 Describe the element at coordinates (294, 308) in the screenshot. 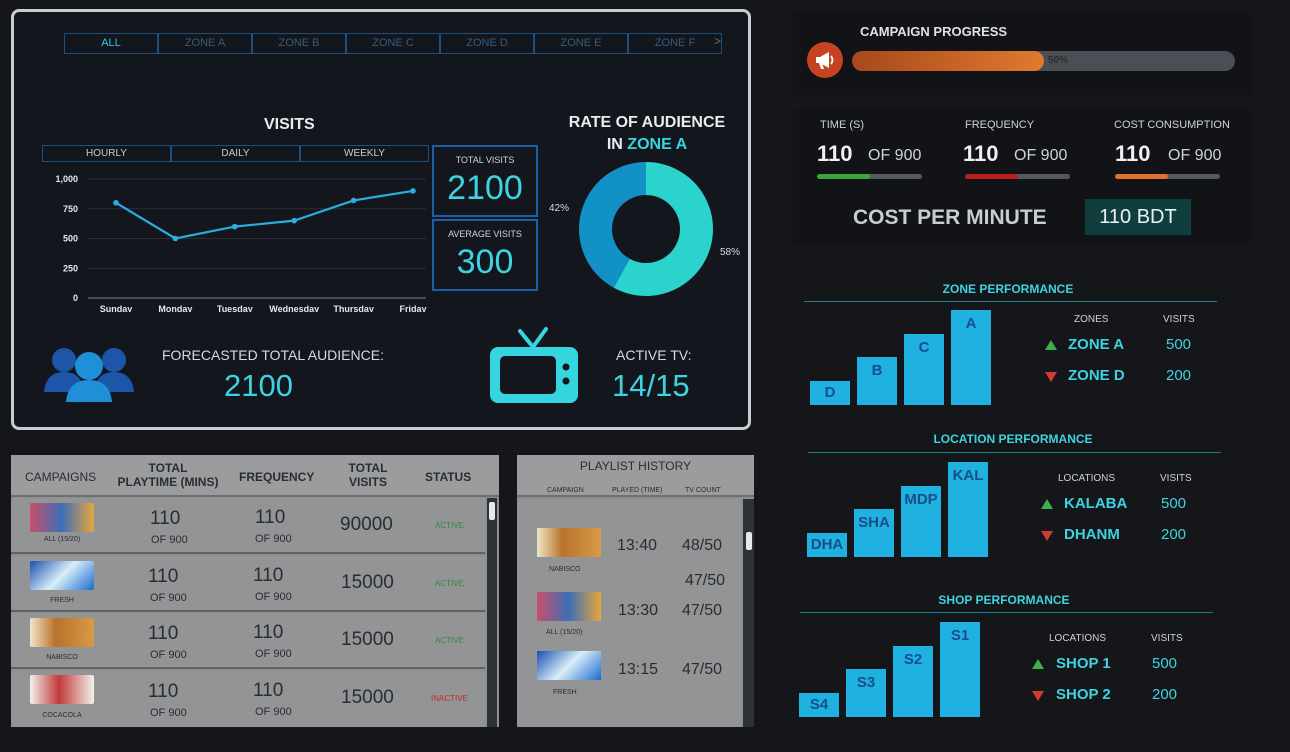

I see `x-tick-label: Wednesday` at that location.